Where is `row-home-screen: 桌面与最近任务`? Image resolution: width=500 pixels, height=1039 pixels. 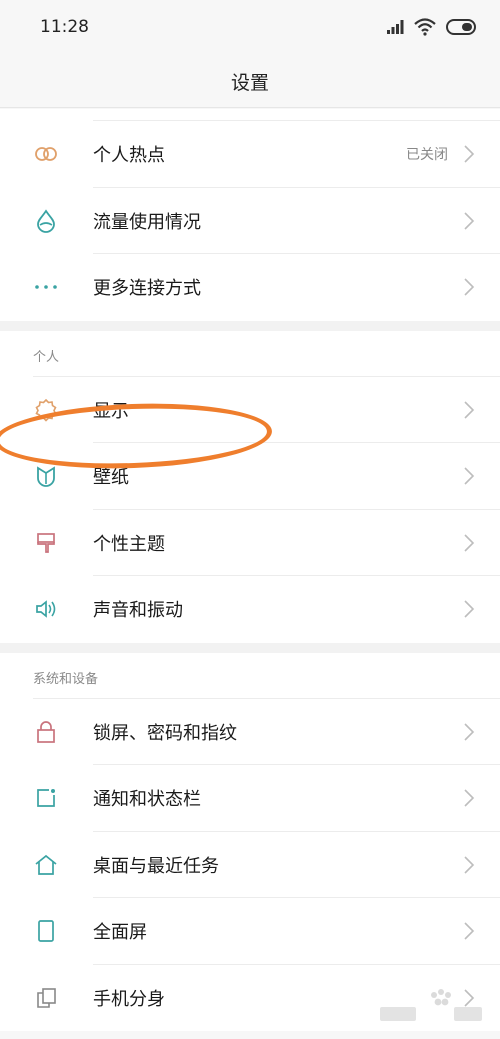 row-home-screen: 桌面与最近任务 is located at coordinates (250, 865).